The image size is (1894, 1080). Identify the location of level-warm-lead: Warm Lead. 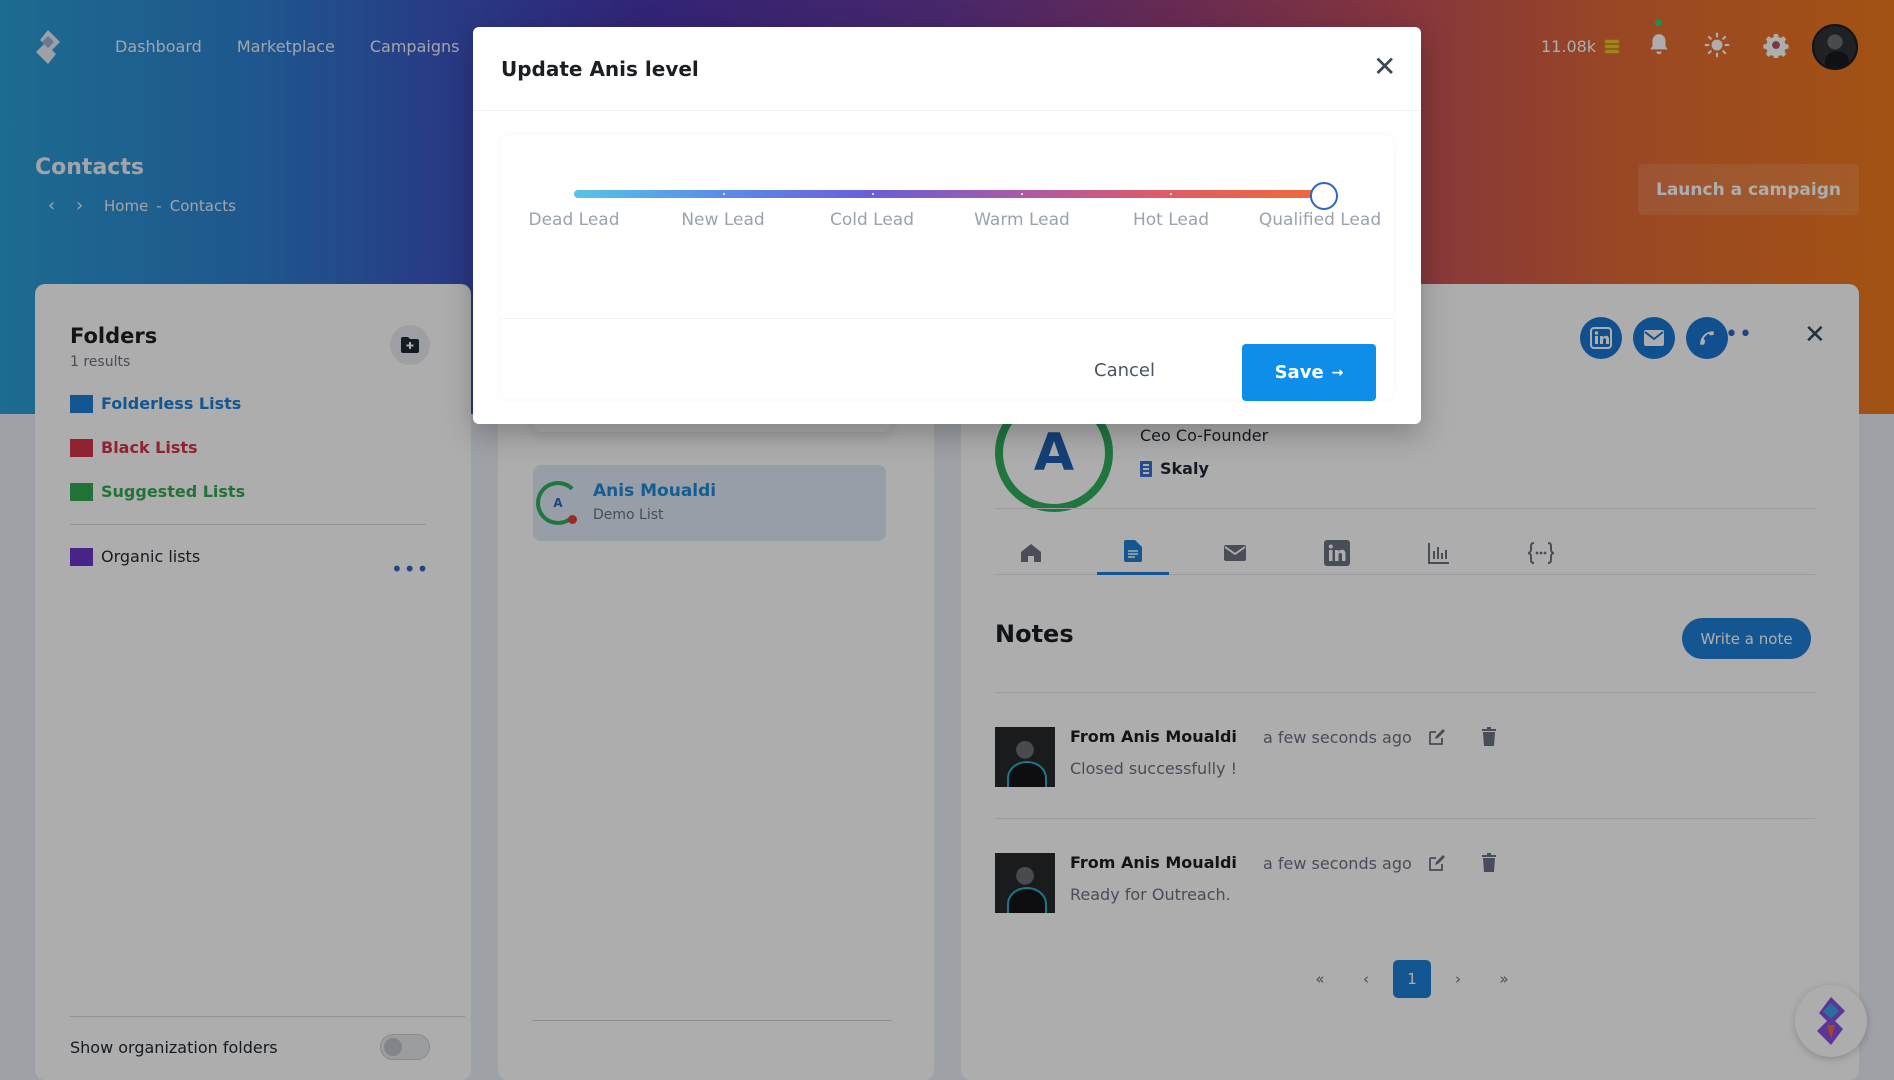
(1022, 220).